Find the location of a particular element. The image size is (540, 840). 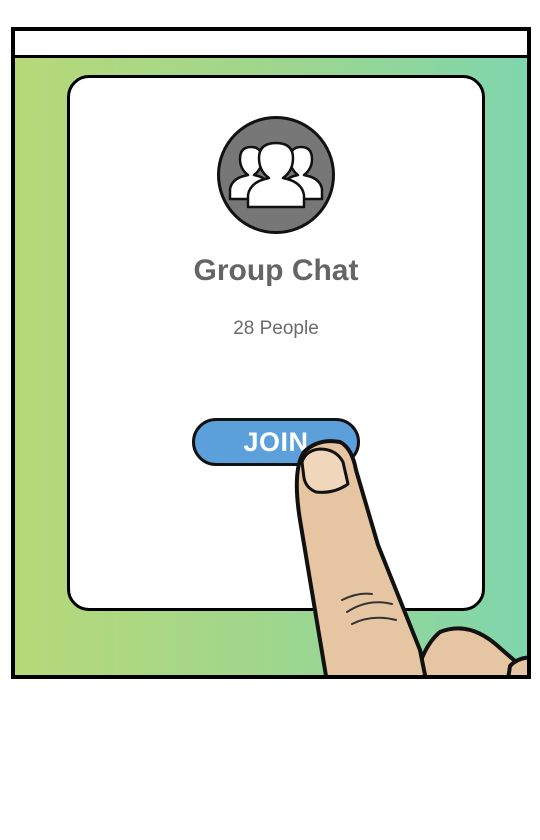

group-title: Group Chat is located at coordinates (276, 270).